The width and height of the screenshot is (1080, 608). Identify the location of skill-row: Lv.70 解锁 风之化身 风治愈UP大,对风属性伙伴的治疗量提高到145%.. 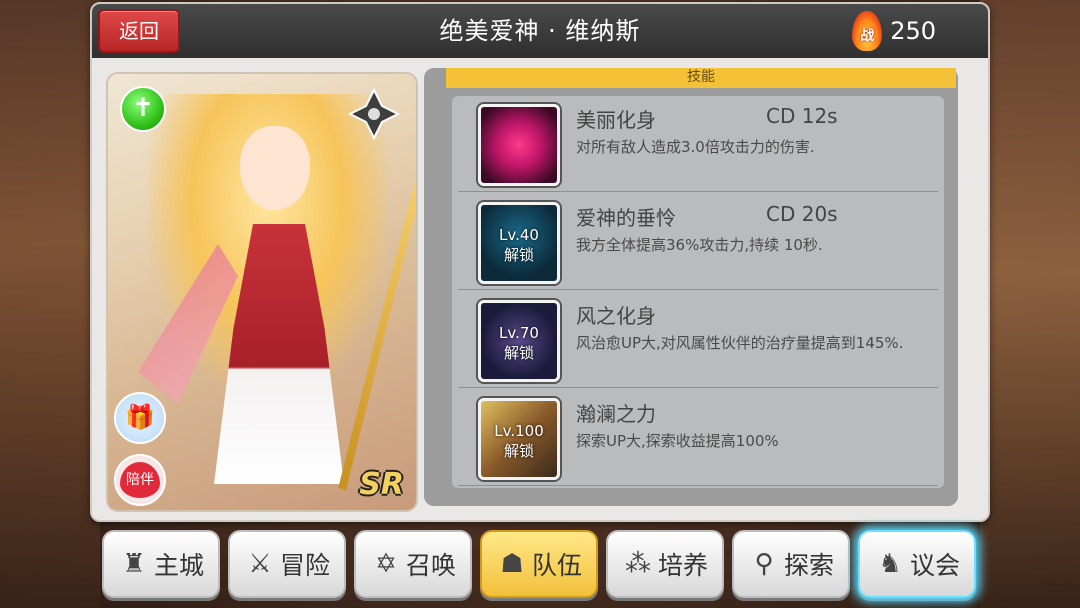
(698, 340).